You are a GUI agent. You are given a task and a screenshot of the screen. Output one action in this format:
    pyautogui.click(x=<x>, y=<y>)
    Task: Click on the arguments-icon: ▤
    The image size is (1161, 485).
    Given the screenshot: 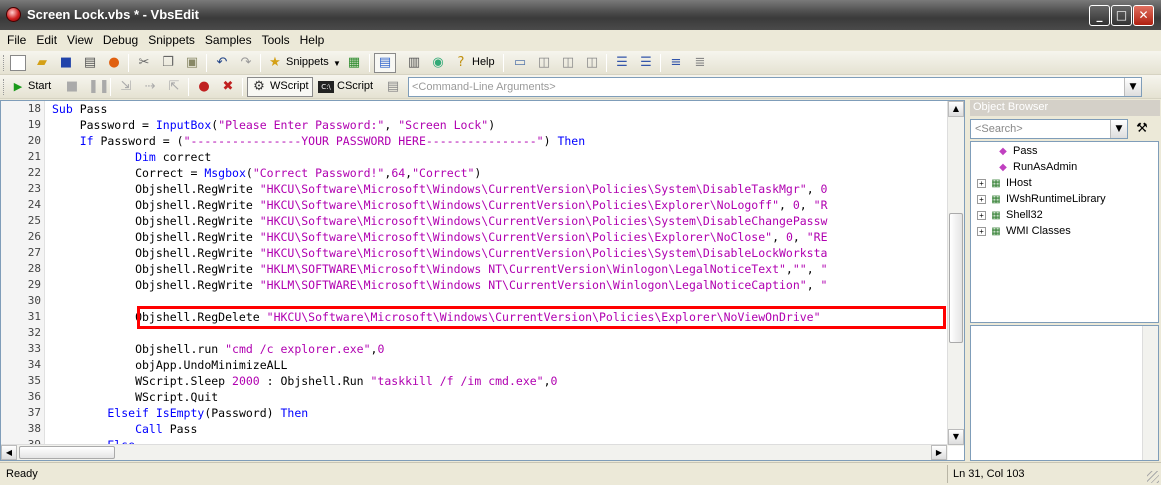 What is the action you would take?
    pyautogui.click(x=393, y=87)
    